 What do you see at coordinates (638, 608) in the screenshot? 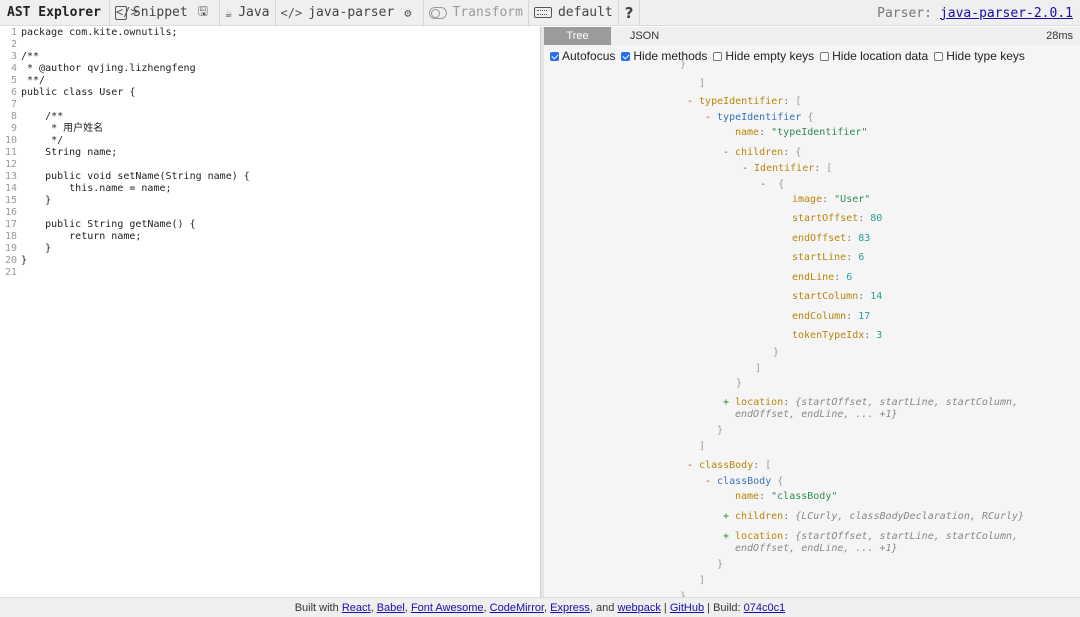
I see `webpack-link: webpack` at bounding box center [638, 608].